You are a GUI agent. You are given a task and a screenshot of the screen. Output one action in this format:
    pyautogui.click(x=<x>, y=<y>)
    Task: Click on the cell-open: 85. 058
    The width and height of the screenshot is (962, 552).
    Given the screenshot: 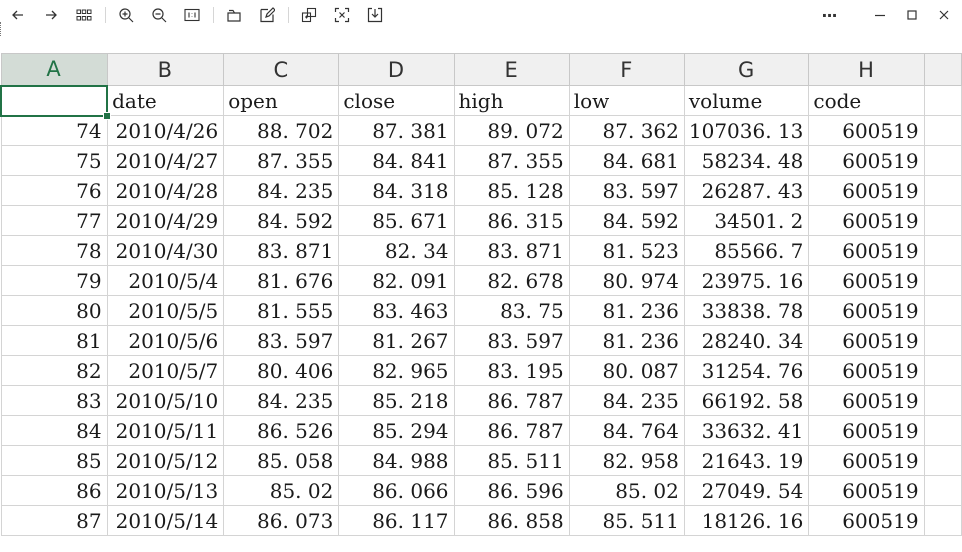 What is the action you would take?
    pyautogui.click(x=281, y=460)
    